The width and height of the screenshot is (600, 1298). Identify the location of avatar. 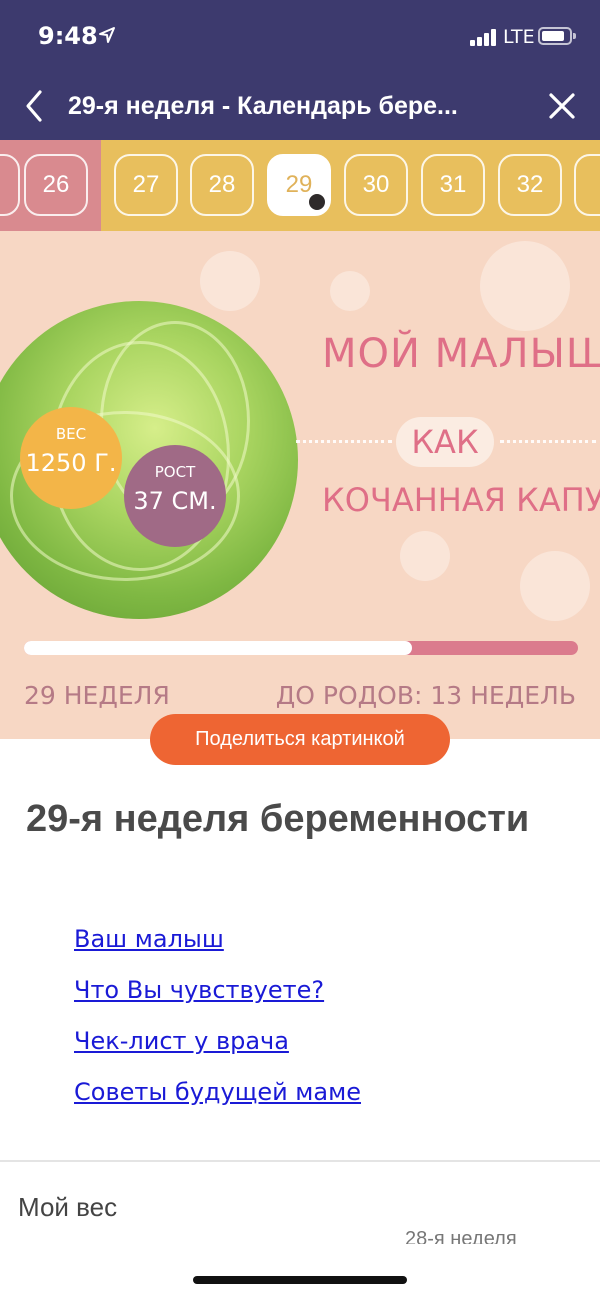
(317, 202).